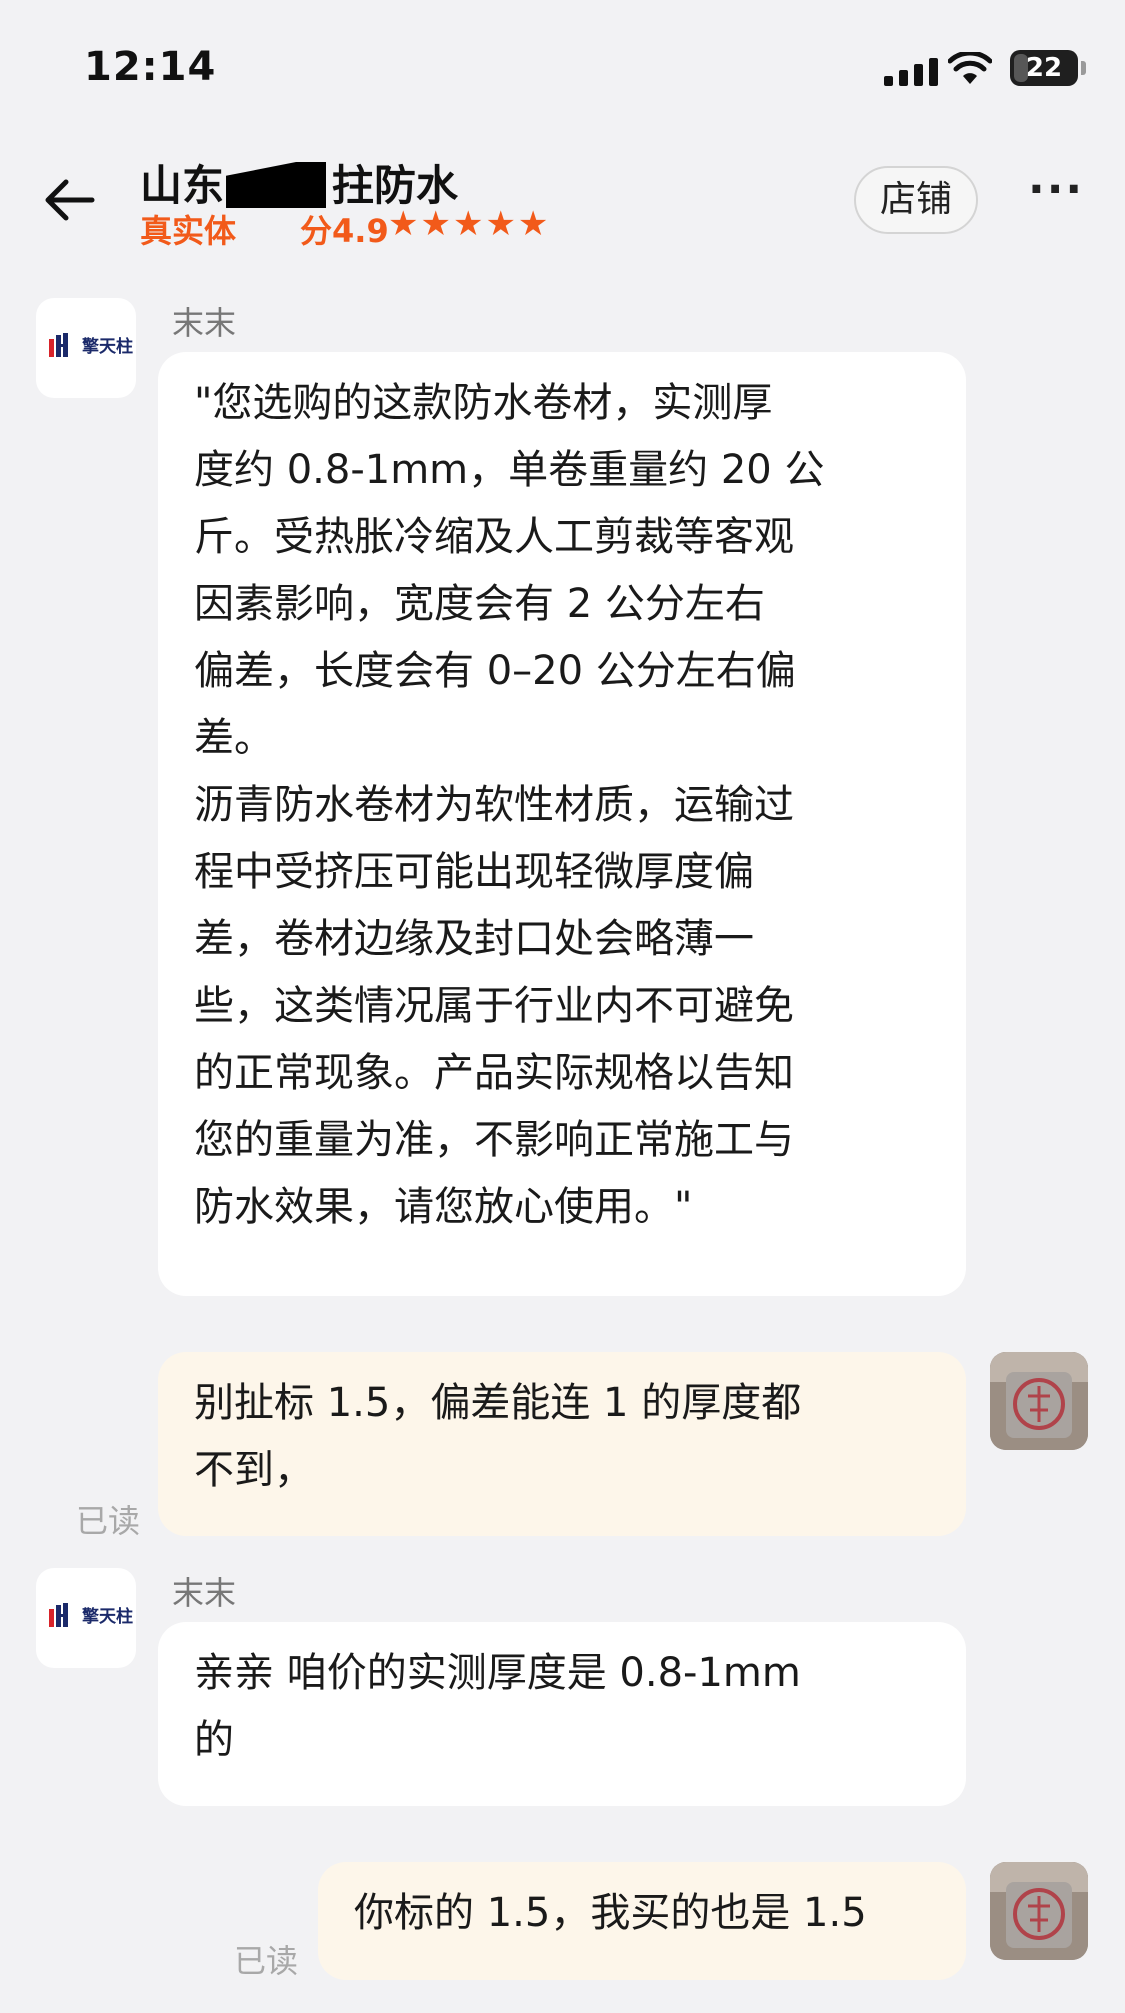  I want to click on cellular-signal-icon, so click(911, 72).